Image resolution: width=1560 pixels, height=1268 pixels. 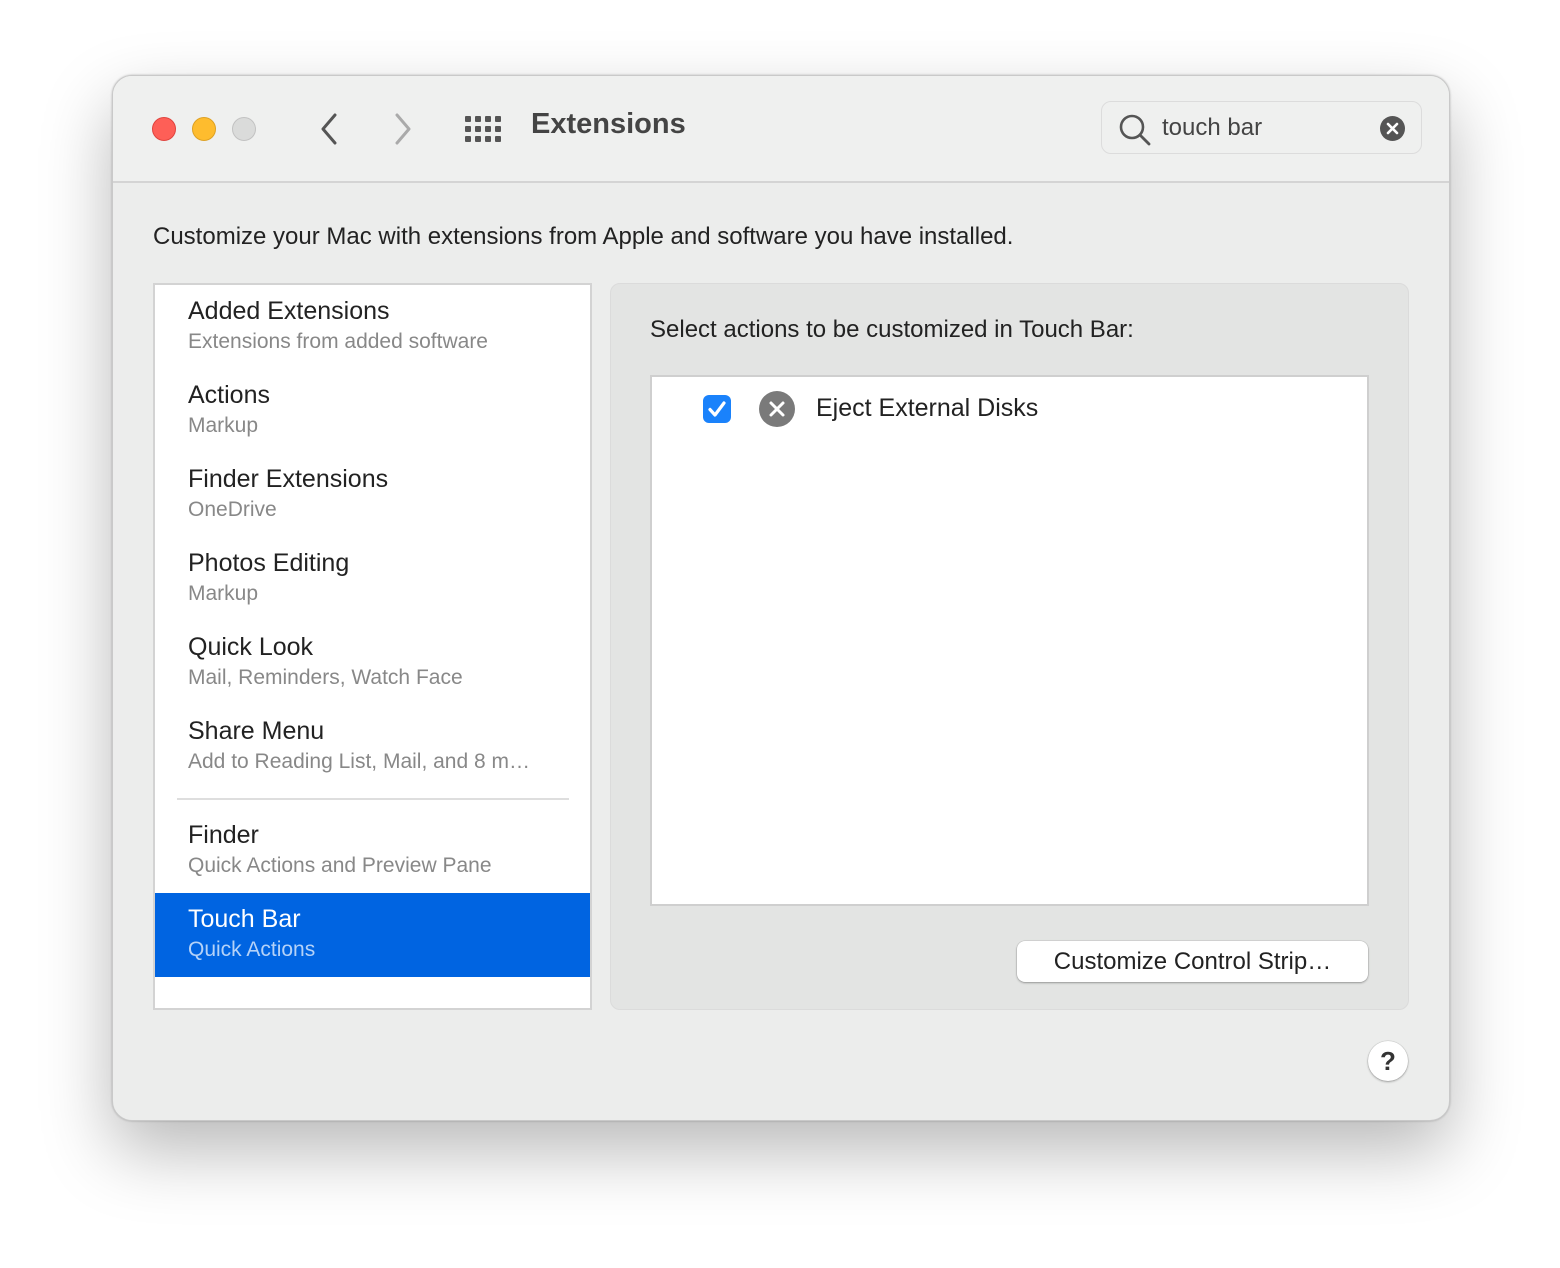 What do you see at coordinates (340, 865) in the screenshot?
I see `sidebar-item-subtitle: Quick Actions and Preview Pane` at bounding box center [340, 865].